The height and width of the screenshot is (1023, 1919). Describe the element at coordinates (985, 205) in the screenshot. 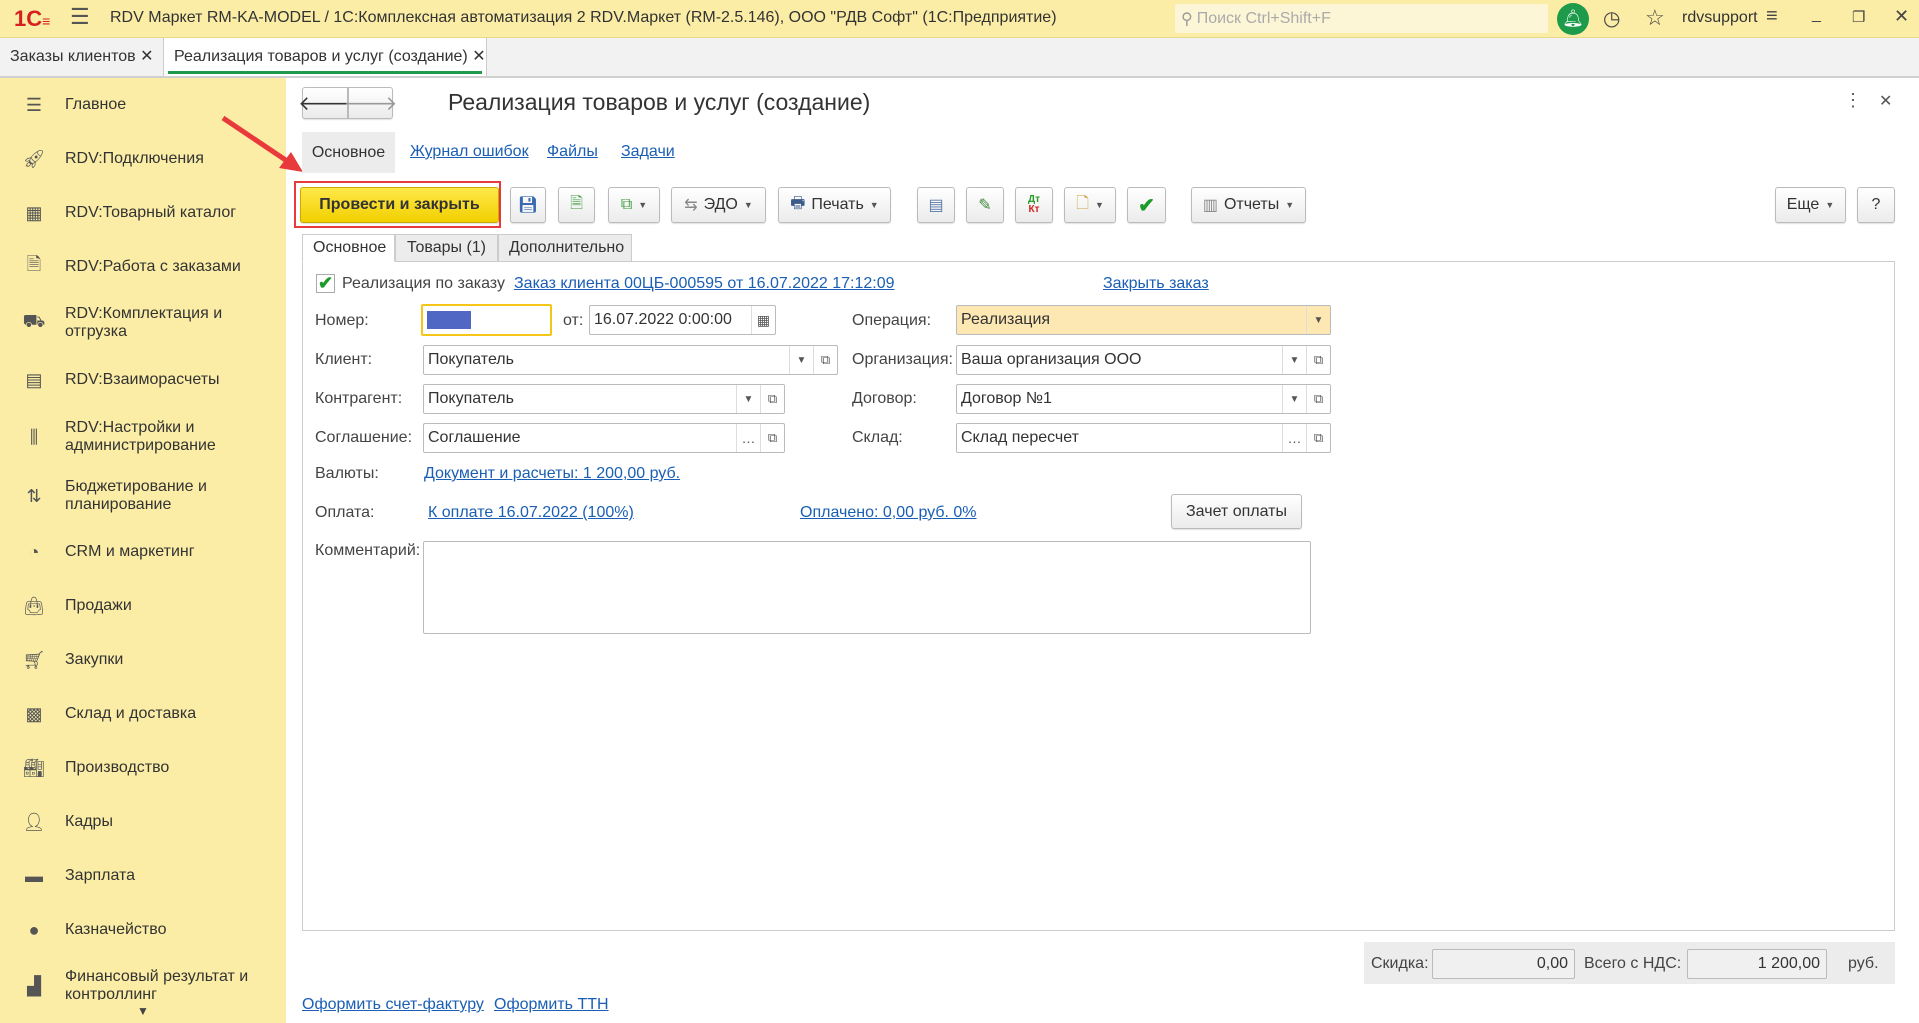

I see `edit-history-icon: ✎` at that location.